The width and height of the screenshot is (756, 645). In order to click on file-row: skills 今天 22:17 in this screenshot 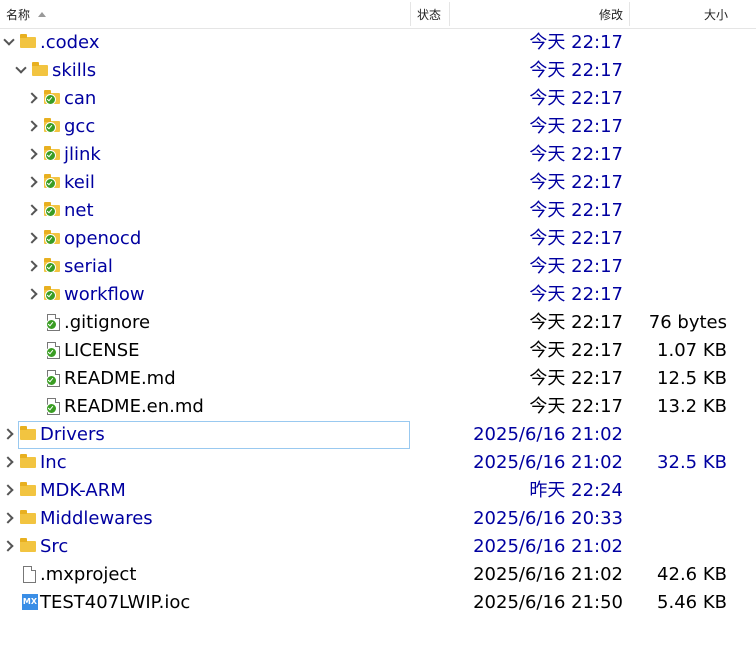, I will do `click(378, 71)`.